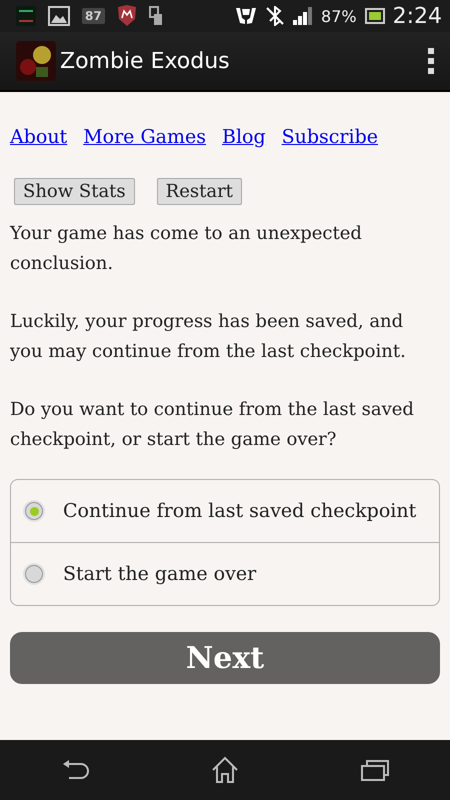 The height and width of the screenshot is (800, 450). Describe the element at coordinates (59, 16) in the screenshot. I see `image-icon` at that location.